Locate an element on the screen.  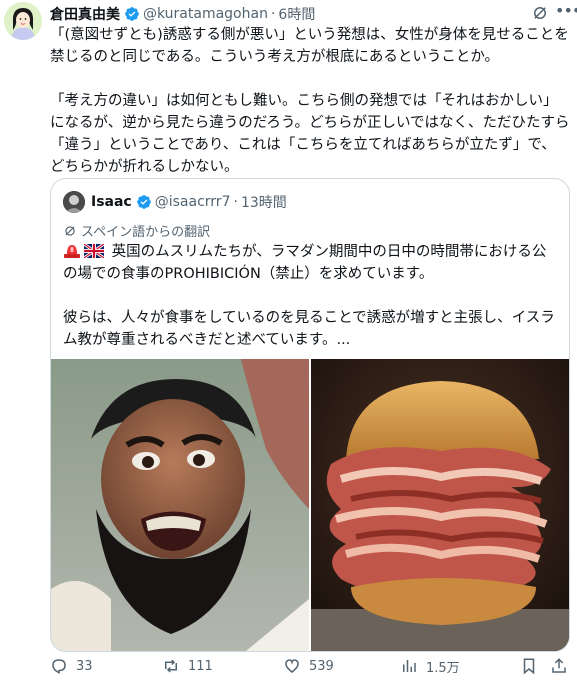
tweet-header: 倉田真由美 @kuratamagohan · 6時間 is located at coordinates (309, 14).